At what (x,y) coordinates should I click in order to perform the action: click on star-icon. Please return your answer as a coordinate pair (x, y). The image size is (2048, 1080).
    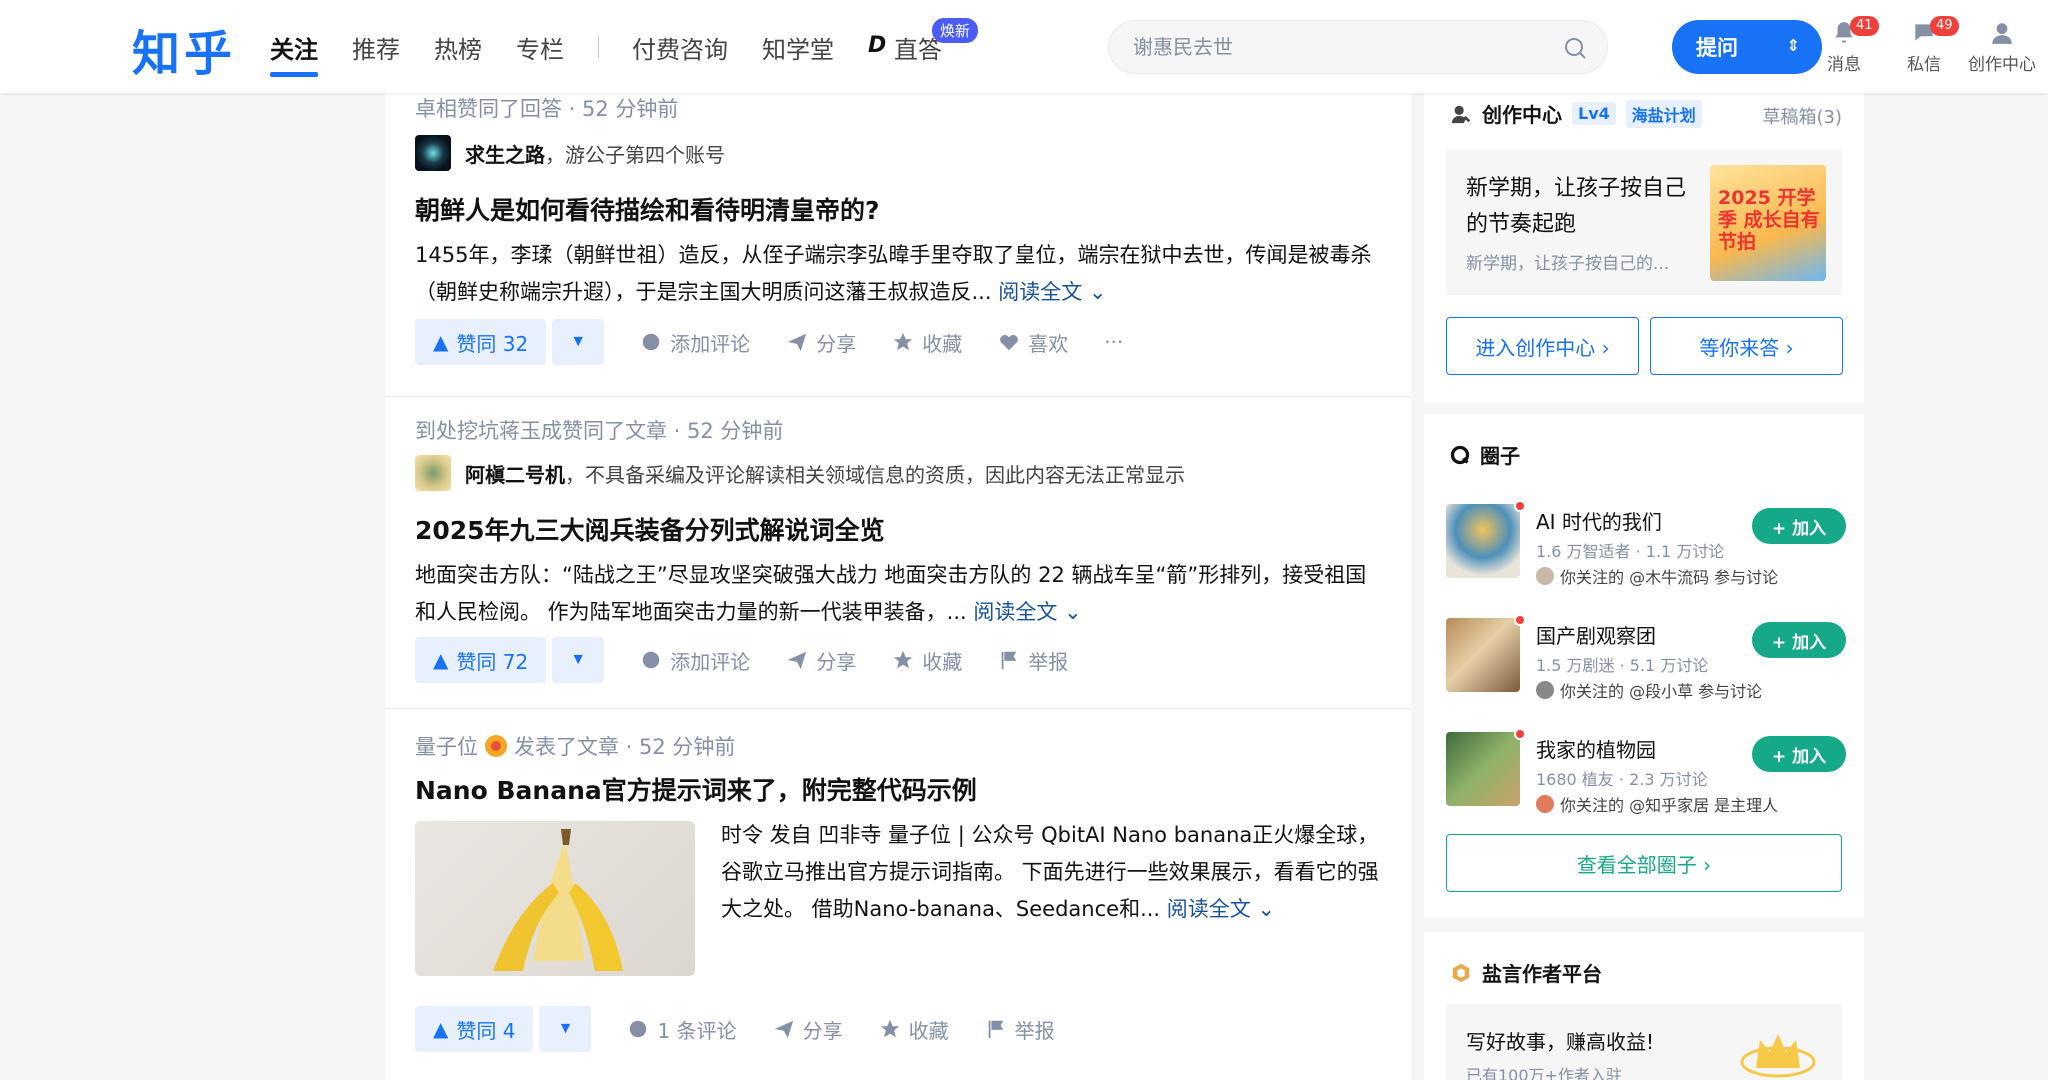
    Looking at the image, I should click on (889, 1028).